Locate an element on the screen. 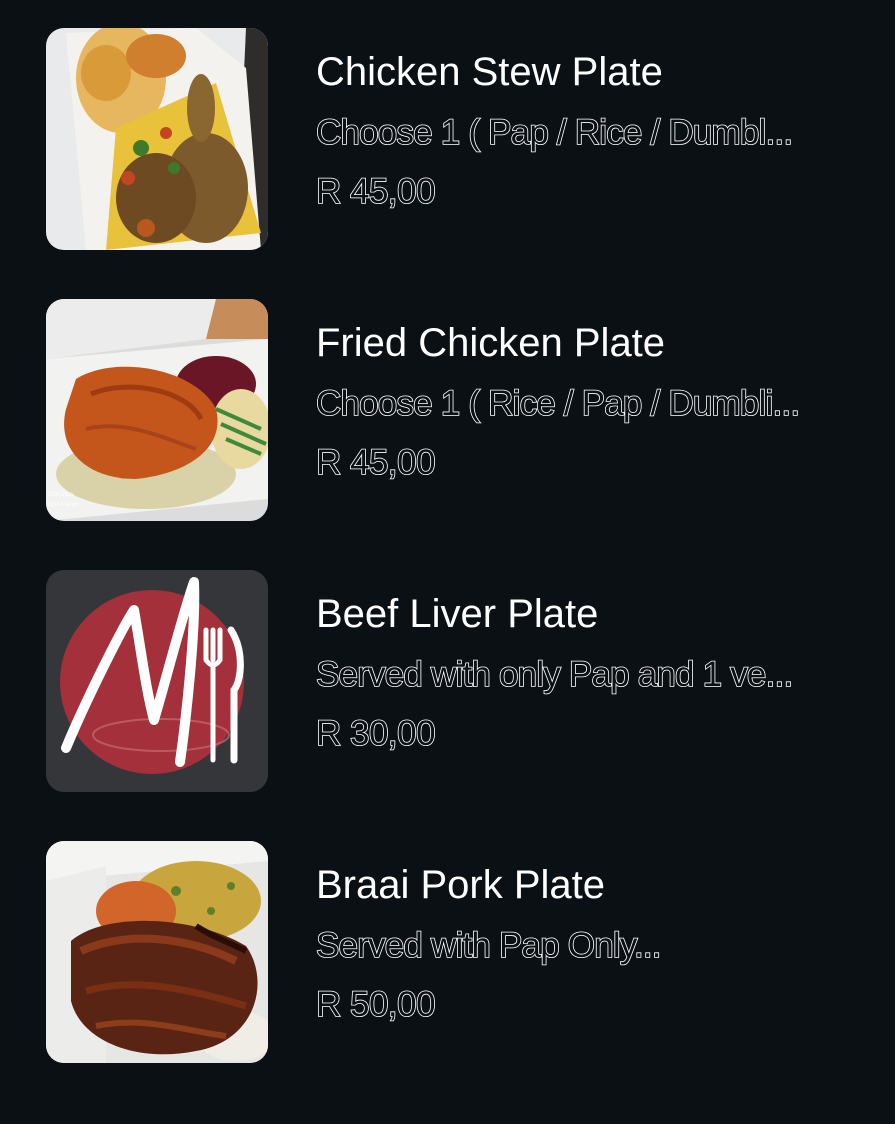 This screenshot has width=895, height=1124. item-price: R 30,00 is located at coordinates (375, 733).